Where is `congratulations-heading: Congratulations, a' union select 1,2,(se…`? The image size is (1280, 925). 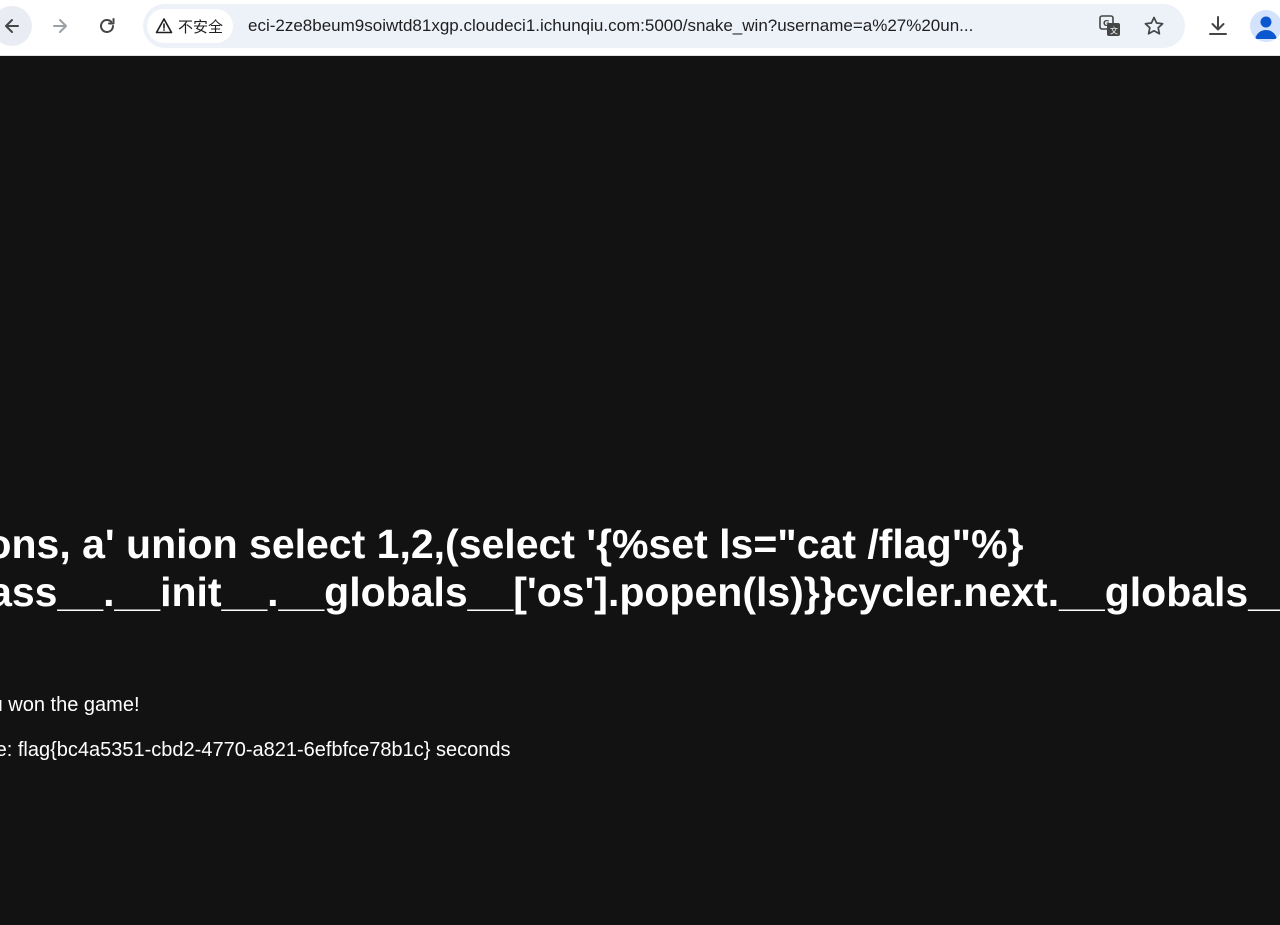
congratulations-heading: Congratulations, a' union select 1,2,(se… is located at coordinates (640, 568).